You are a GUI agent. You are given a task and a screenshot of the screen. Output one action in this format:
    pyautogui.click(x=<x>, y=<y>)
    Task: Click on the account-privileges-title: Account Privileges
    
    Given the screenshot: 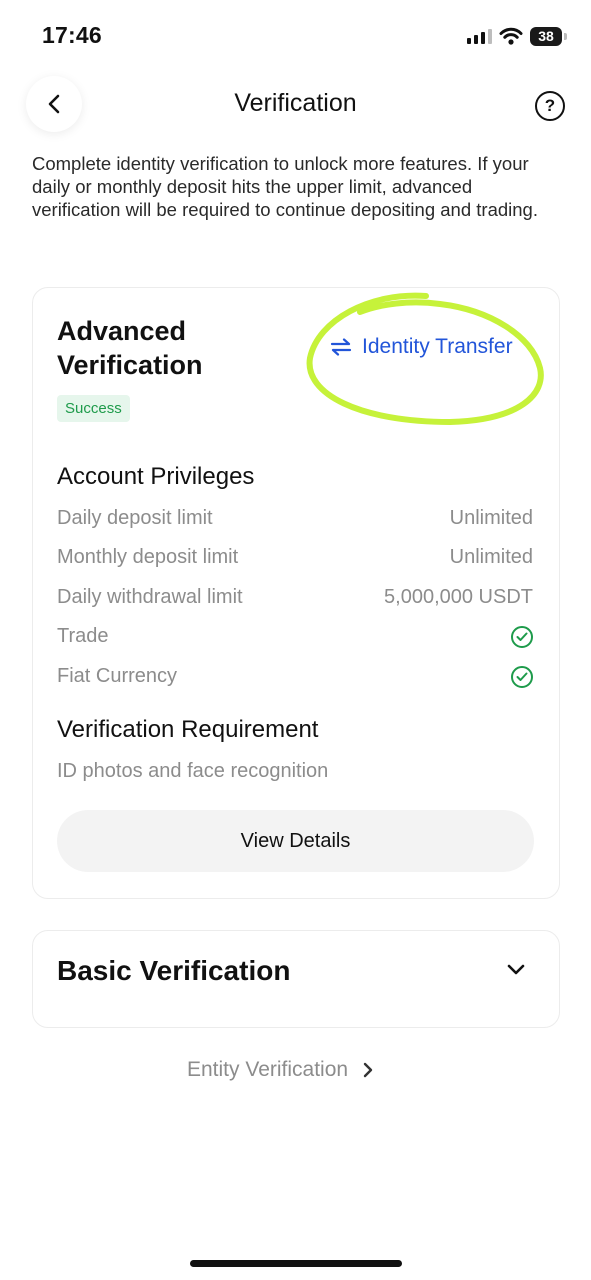 What is the action you would take?
    pyautogui.click(x=156, y=476)
    